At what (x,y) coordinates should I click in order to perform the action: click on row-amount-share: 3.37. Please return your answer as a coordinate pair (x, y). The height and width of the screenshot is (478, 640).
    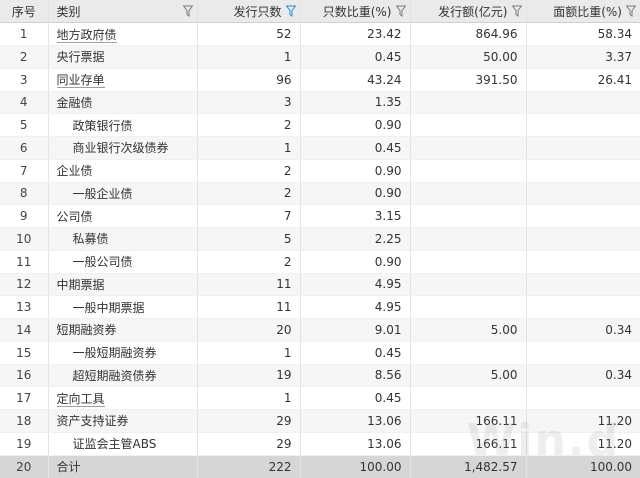
    Looking at the image, I should click on (583, 57).